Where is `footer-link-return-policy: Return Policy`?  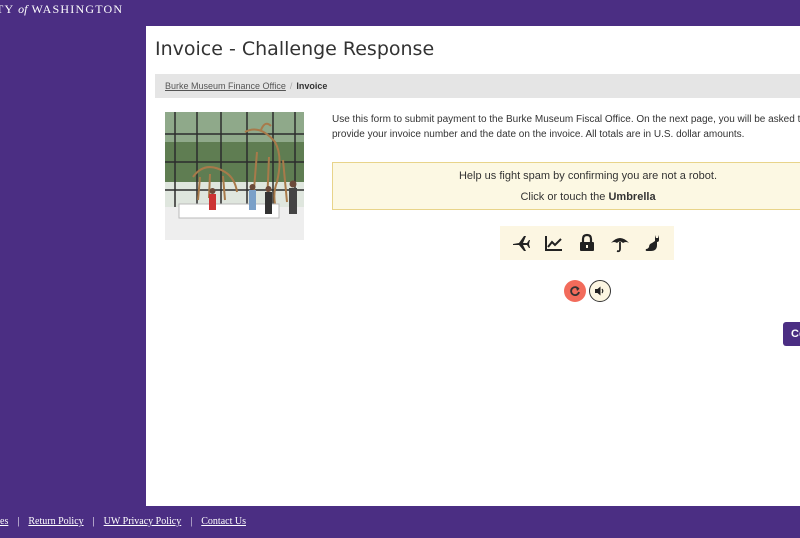
footer-link-return-policy: Return Policy is located at coordinates (55, 521).